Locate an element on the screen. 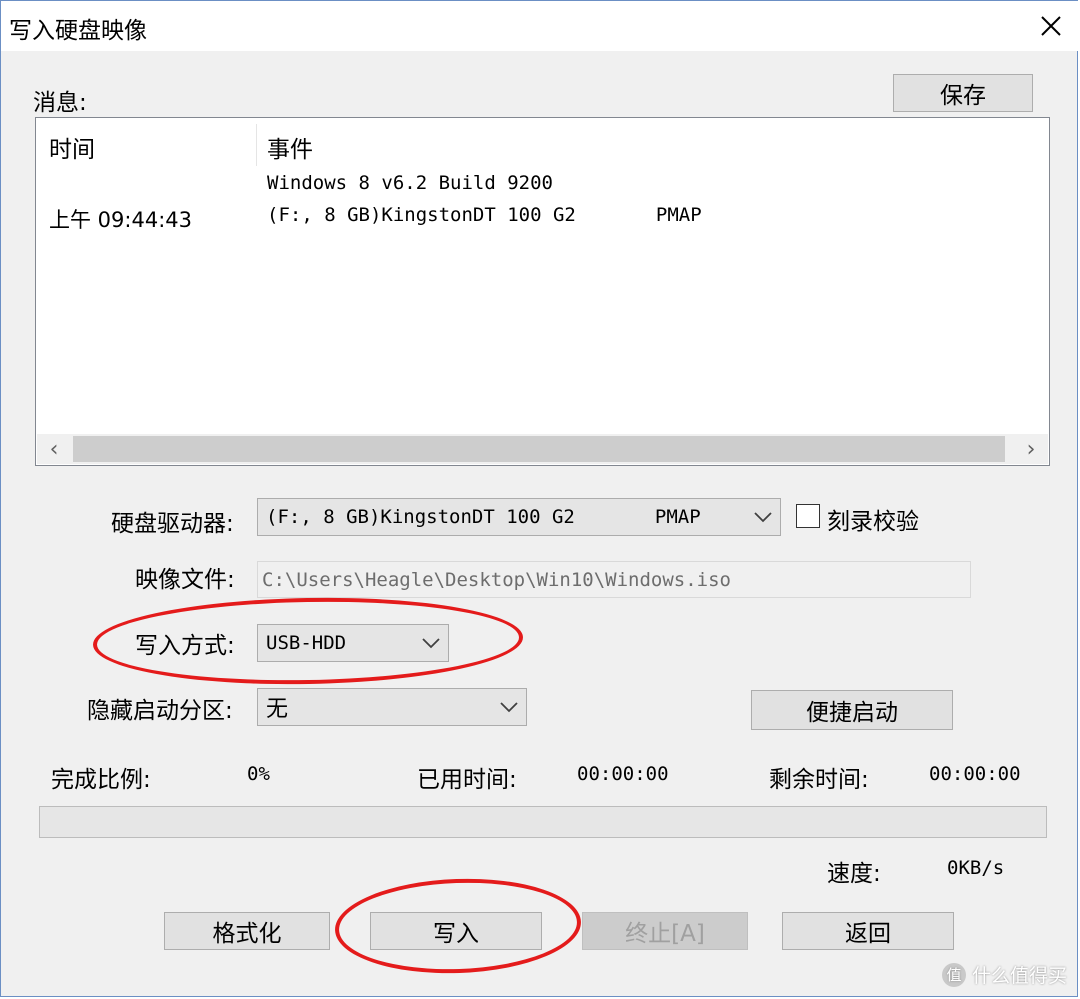 The image size is (1080, 999). speed-value: 0KB/s is located at coordinates (976, 868).